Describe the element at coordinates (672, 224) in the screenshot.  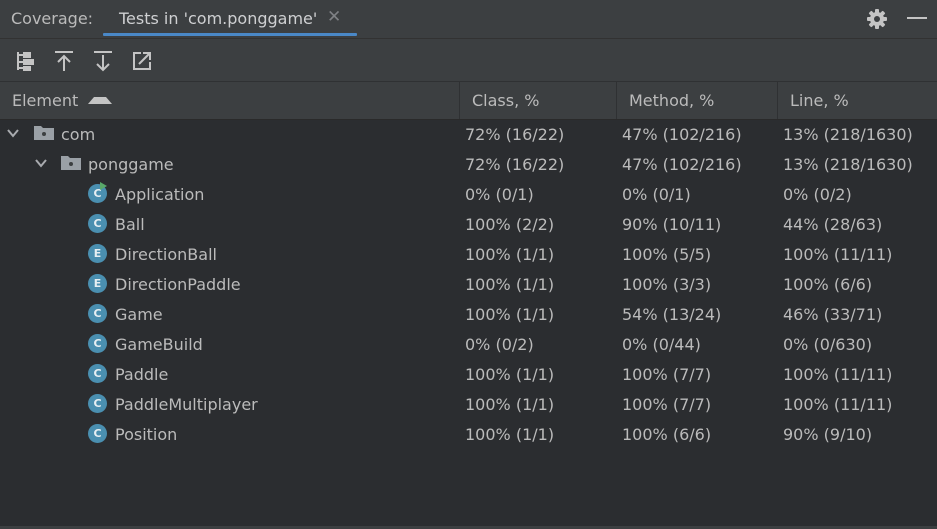
I see `method-coverage: 90% (10/11)` at that location.